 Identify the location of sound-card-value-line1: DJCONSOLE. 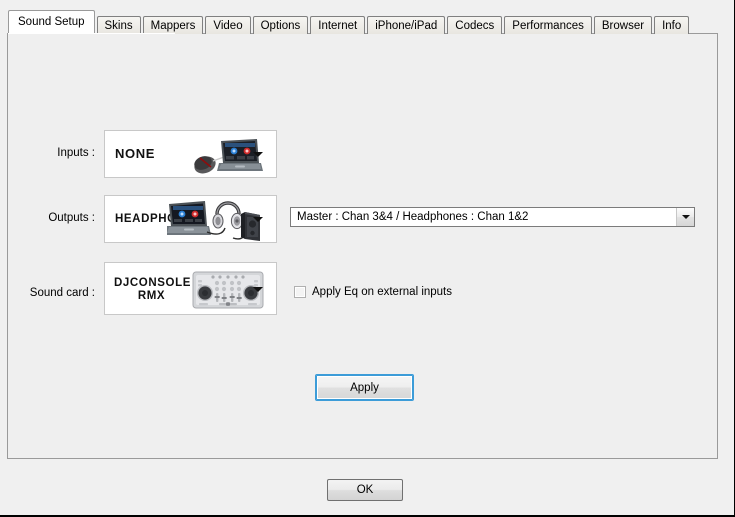
(152, 283).